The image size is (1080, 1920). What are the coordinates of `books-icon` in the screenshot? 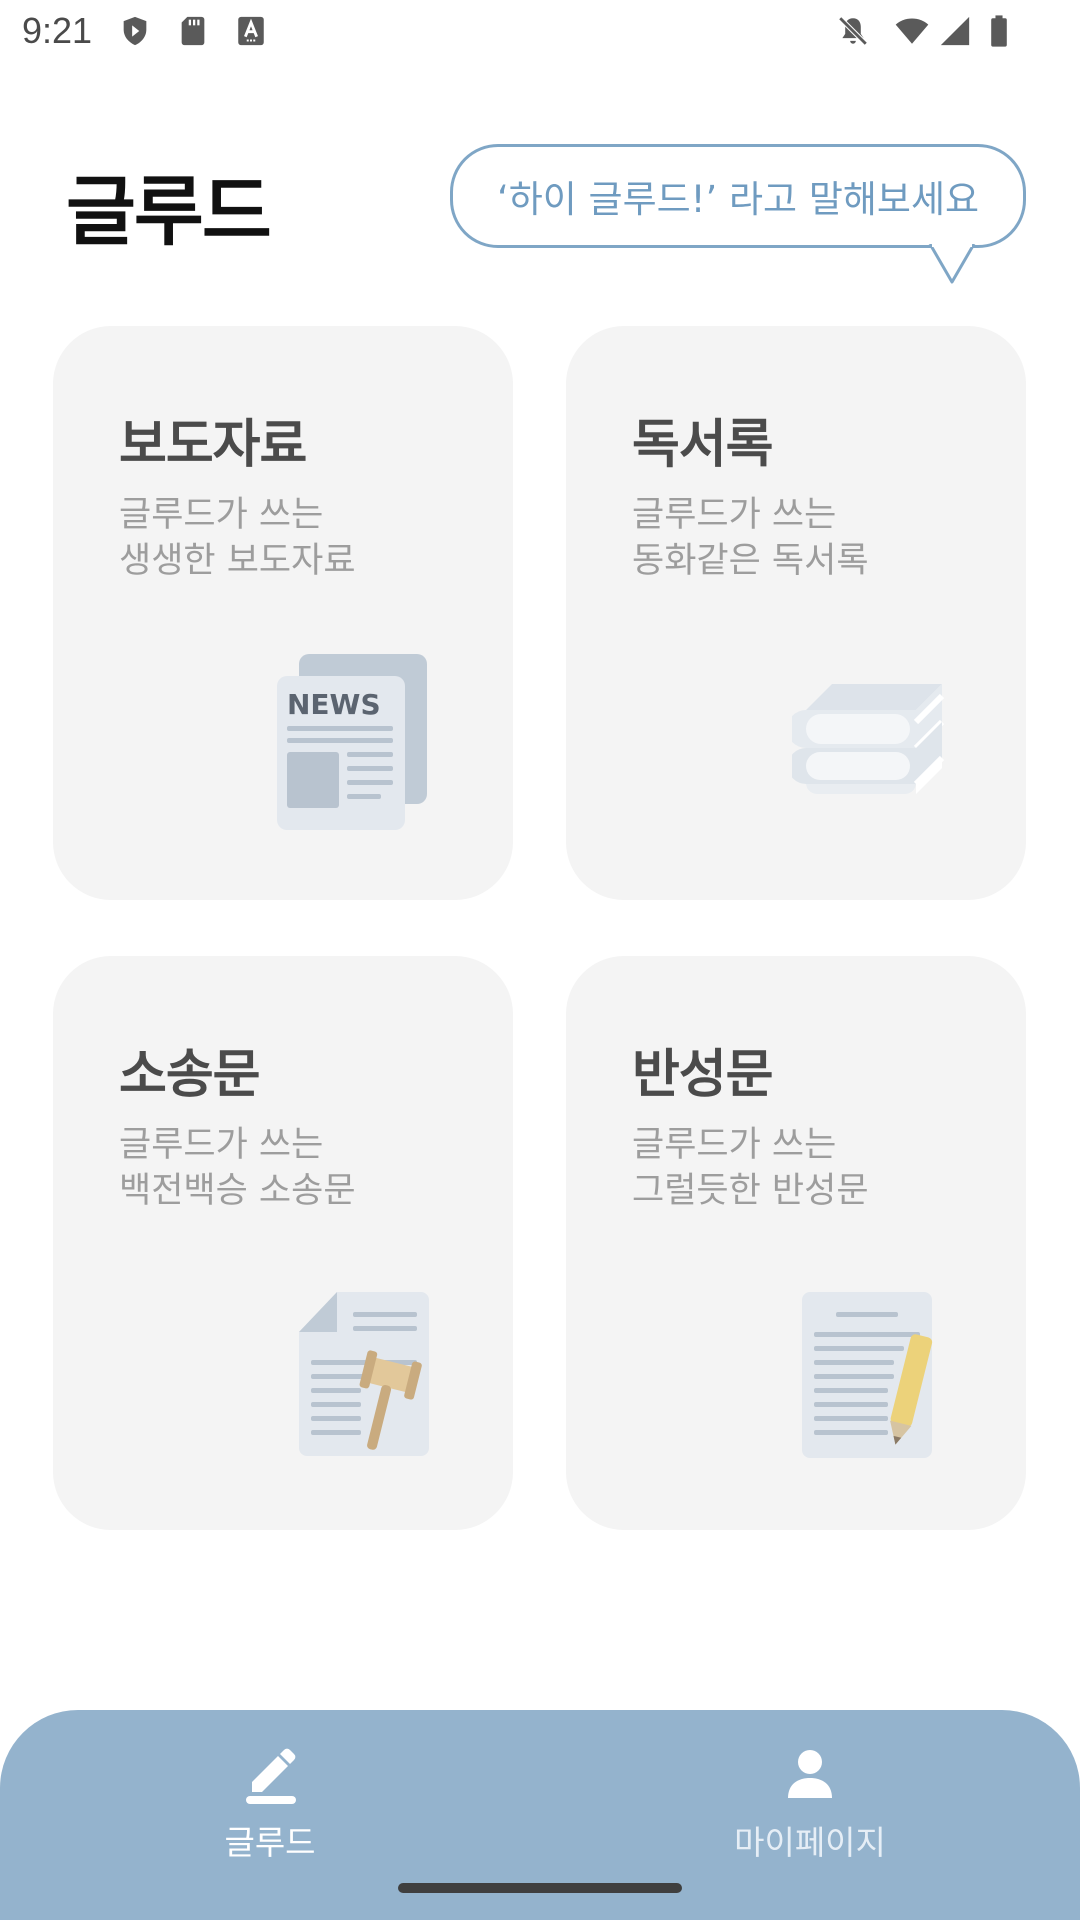 It's located at (872, 752).